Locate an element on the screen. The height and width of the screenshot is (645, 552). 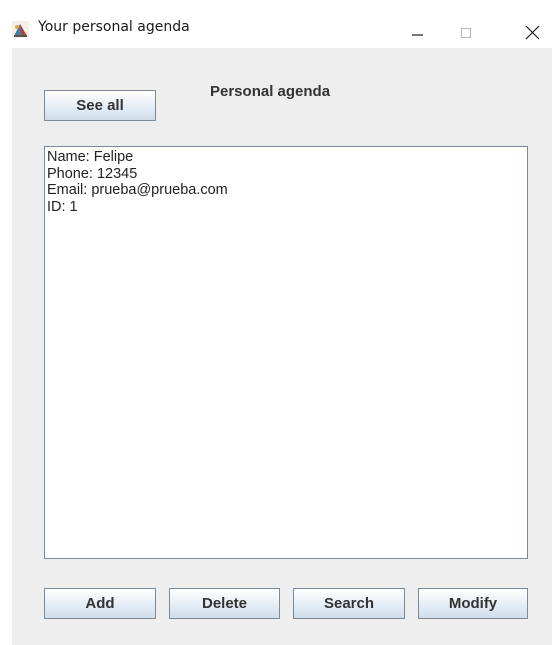
minimize-icon is located at coordinates (417, 28).